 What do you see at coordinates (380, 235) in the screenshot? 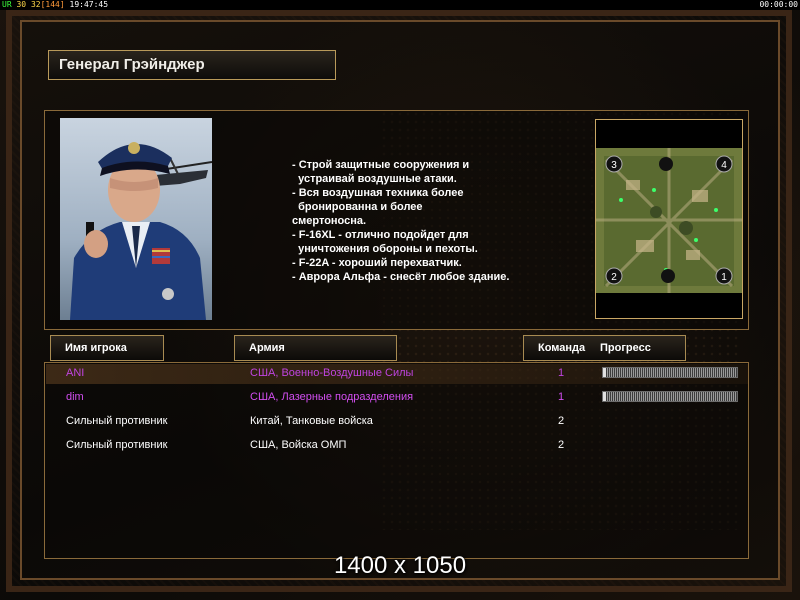
I see `description-line: - F-16XL - отлично подойдет для` at bounding box center [380, 235].